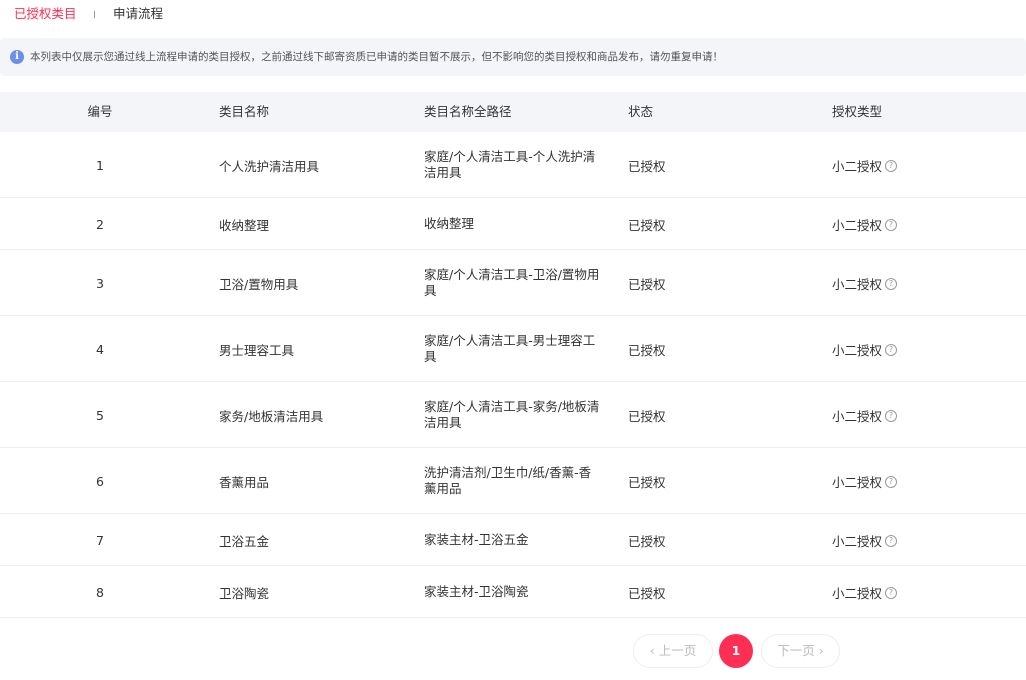 Image resolution: width=1026 pixels, height=680 pixels. I want to click on row-category-name: 家务/地板清洁用具, so click(271, 416).